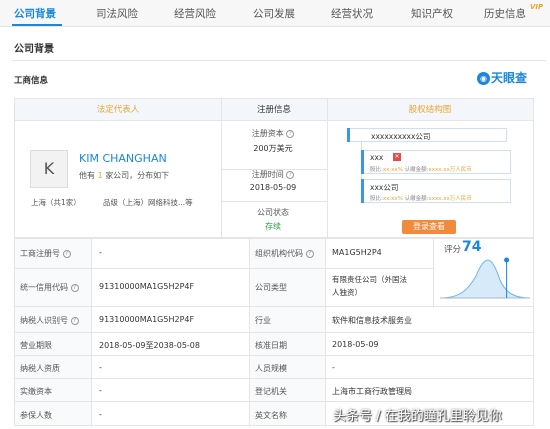 The width and height of the screenshot is (550, 429). Describe the element at coordinates (148, 202) in the screenshot. I see `legal-rep-company: 品级（上海）网络科技...等` at that location.